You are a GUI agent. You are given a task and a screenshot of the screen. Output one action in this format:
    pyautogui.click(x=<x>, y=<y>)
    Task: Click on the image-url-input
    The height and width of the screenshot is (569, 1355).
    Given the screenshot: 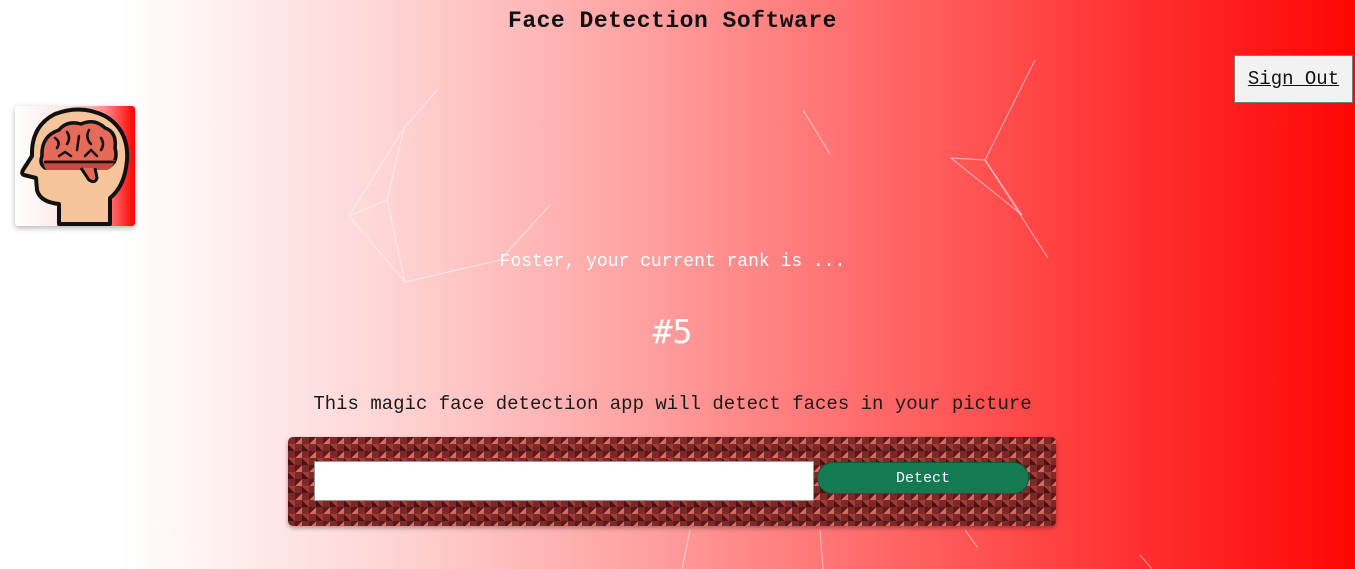 What is the action you would take?
    pyautogui.click(x=564, y=481)
    